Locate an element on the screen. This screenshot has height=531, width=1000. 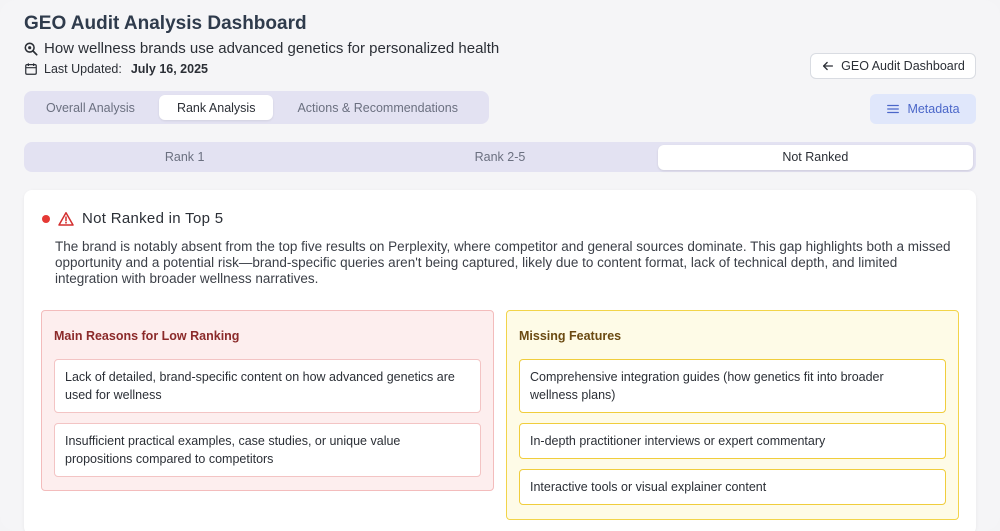
last-updated: Last Updated: July 16, 2025 is located at coordinates (116, 69).